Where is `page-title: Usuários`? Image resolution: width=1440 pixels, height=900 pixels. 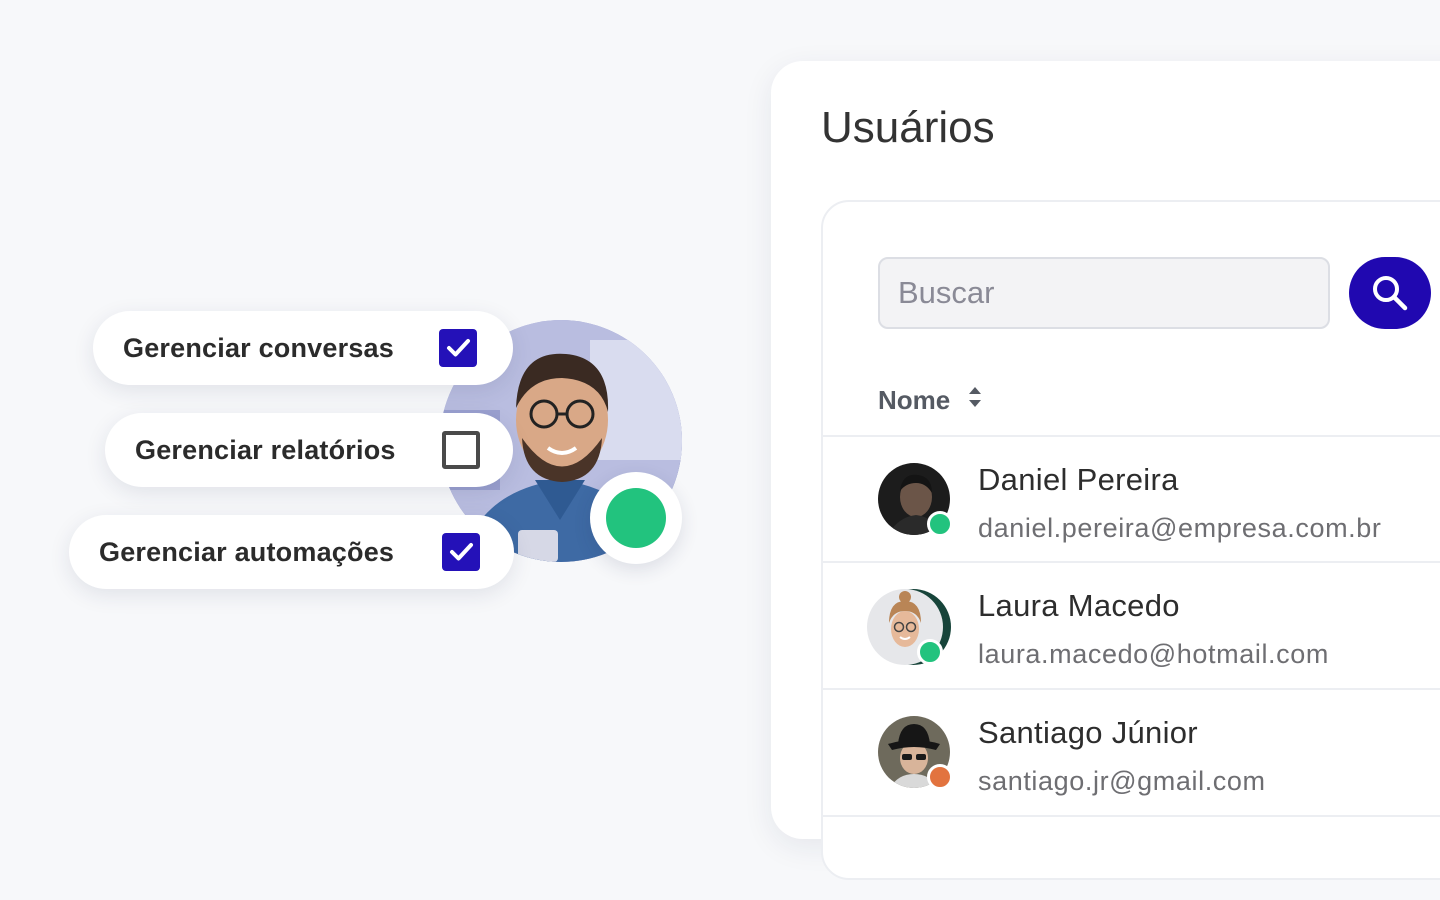 page-title: Usuários is located at coordinates (908, 127).